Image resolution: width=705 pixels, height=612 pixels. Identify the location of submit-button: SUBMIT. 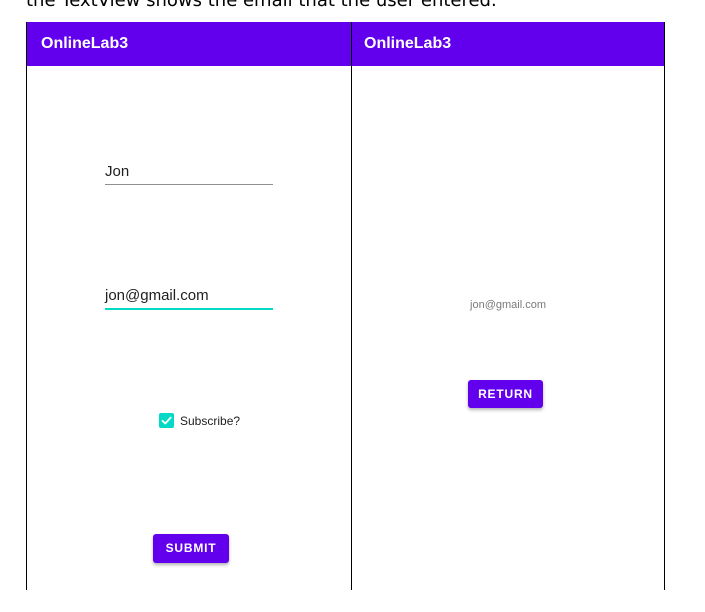
(191, 548).